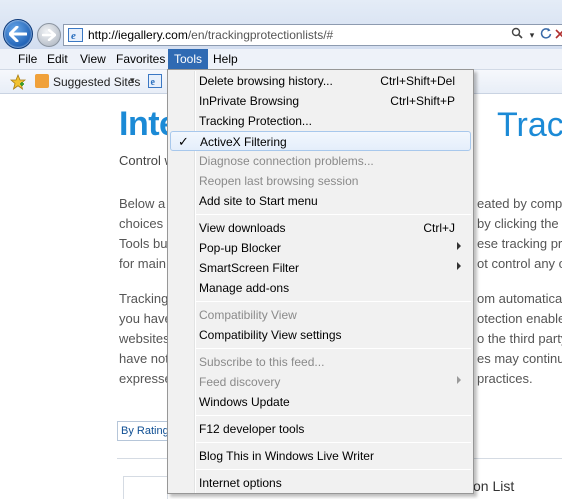 This screenshot has height=499, width=562. What do you see at coordinates (320, 429) in the screenshot?
I see `menu-item-f12-developer-tools: F12 developer tools` at bounding box center [320, 429].